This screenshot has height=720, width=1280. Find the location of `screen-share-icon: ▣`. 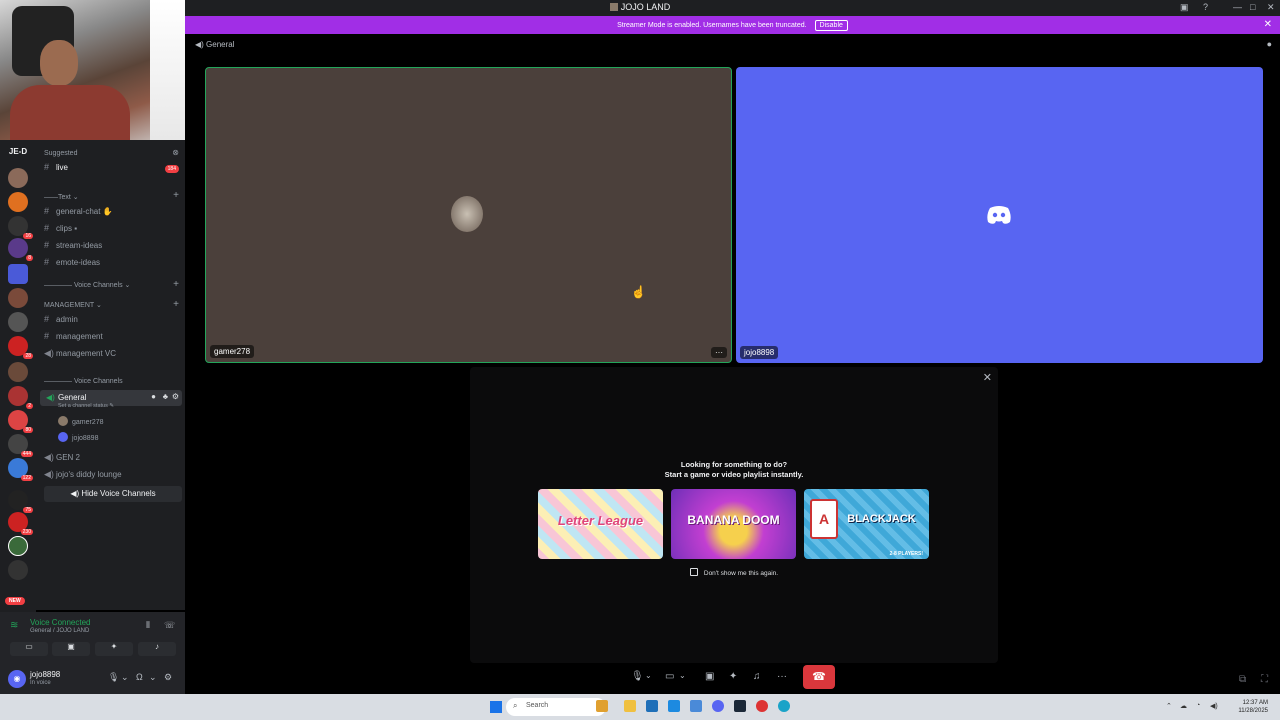

screen-share-icon: ▣ is located at coordinates (709, 676).